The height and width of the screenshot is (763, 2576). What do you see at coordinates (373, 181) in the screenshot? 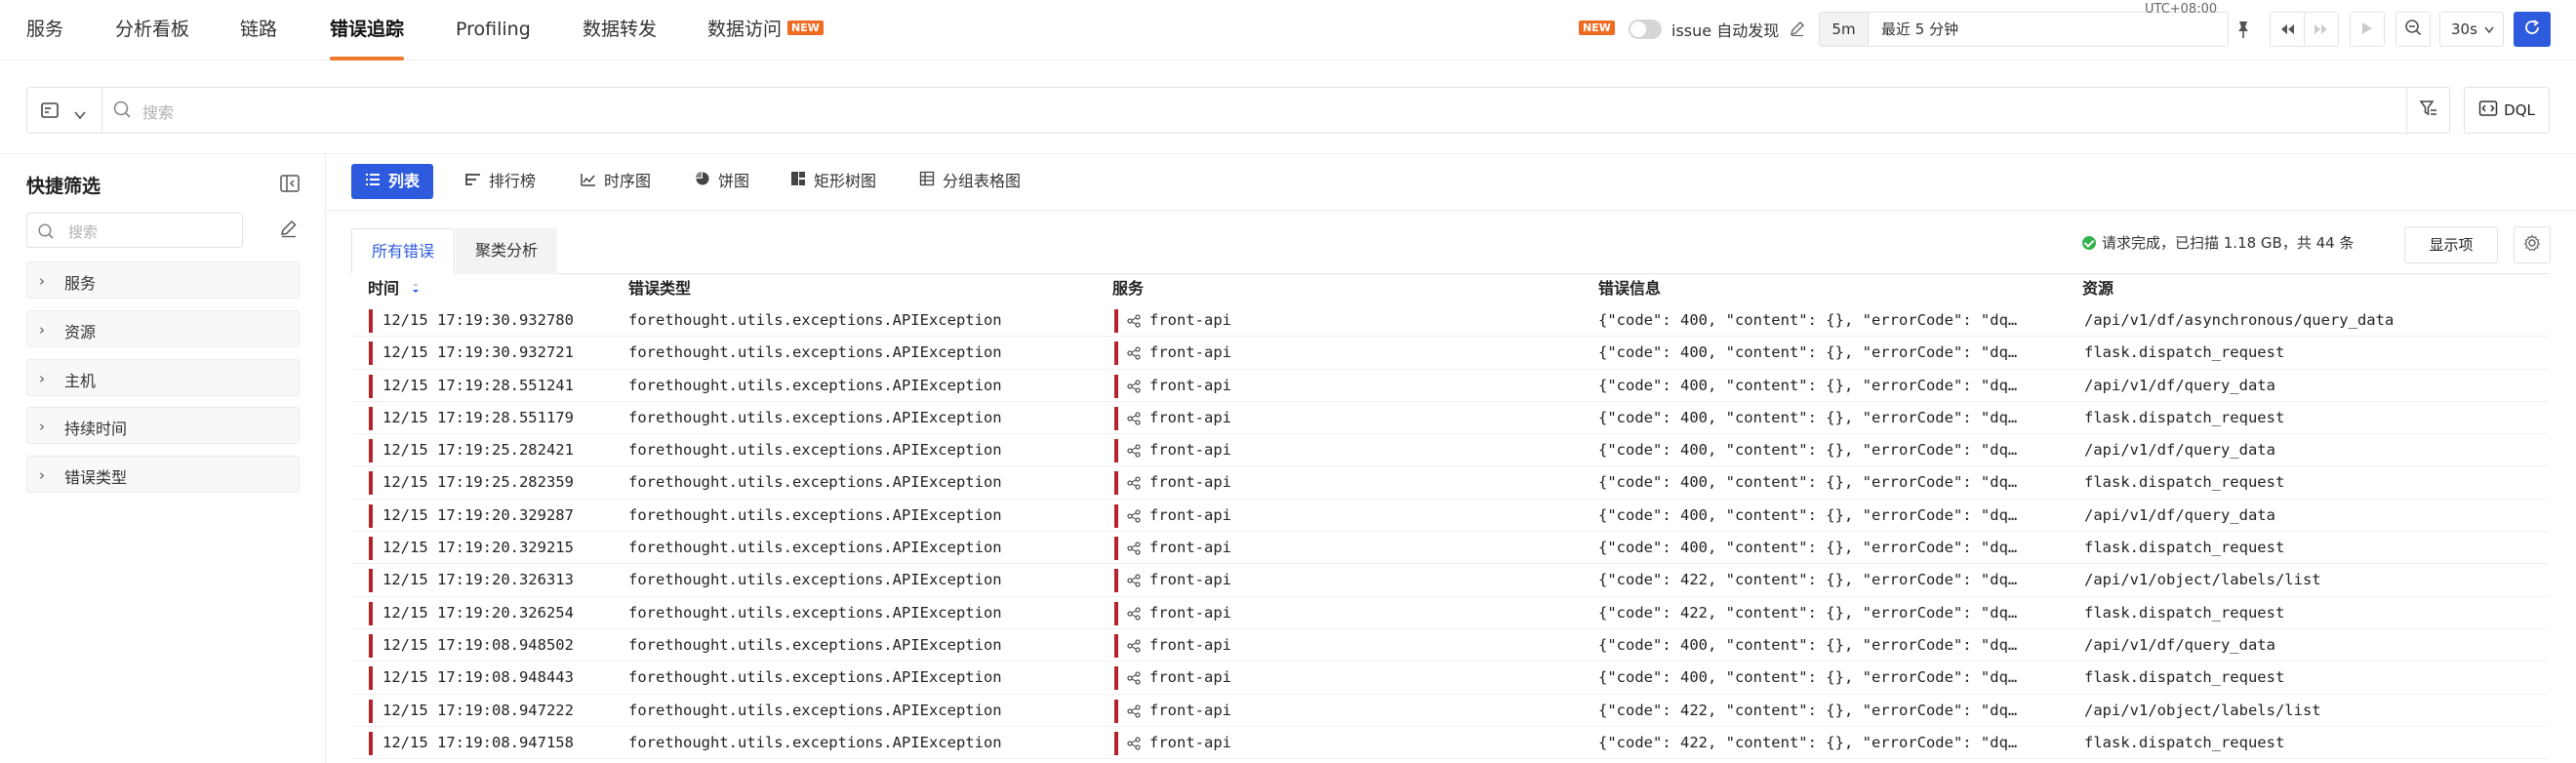
I see `list-icon` at bounding box center [373, 181].